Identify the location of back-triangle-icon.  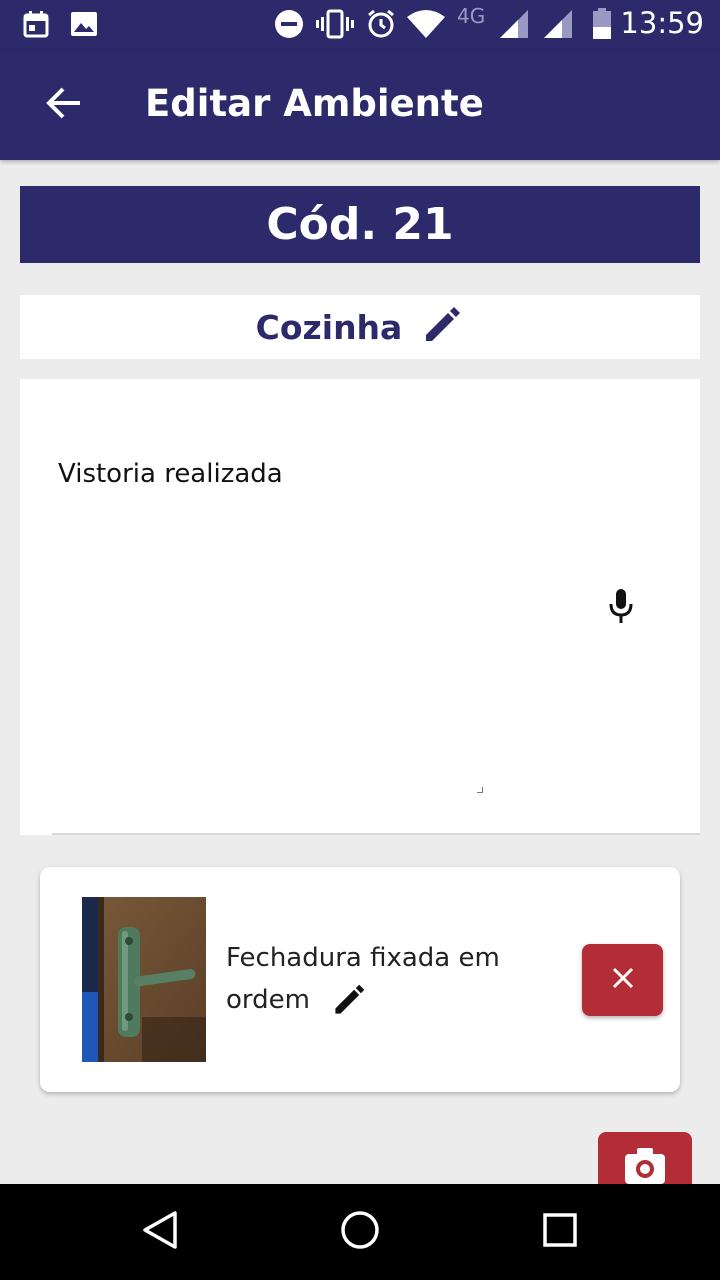
(160, 1232).